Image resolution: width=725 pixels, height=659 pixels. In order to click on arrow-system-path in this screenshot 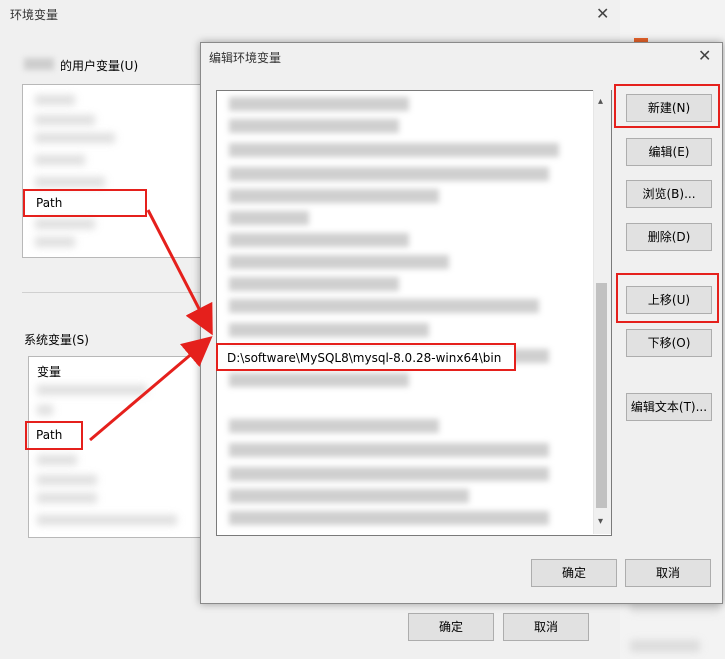, I will do `click(151, 389)`.